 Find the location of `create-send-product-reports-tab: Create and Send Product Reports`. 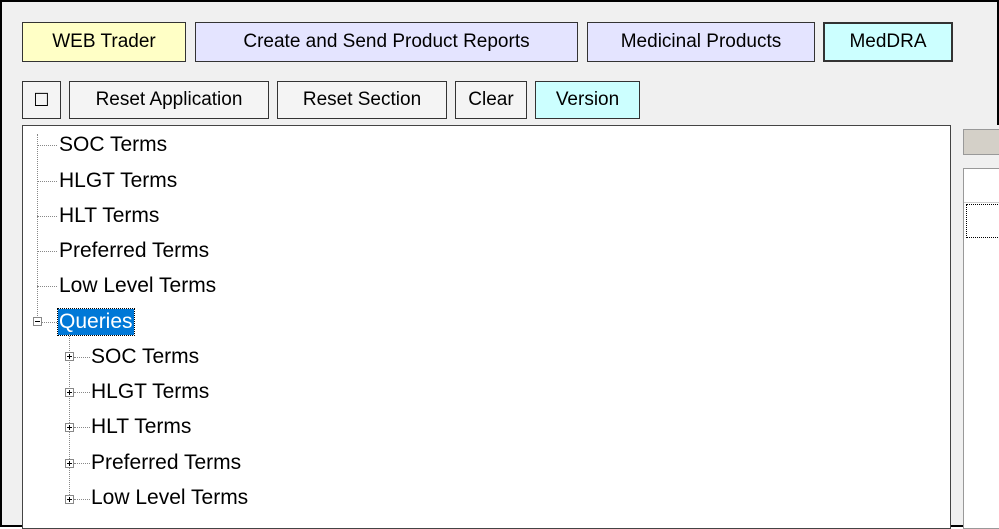

create-send-product-reports-tab: Create and Send Product Reports is located at coordinates (386, 42).